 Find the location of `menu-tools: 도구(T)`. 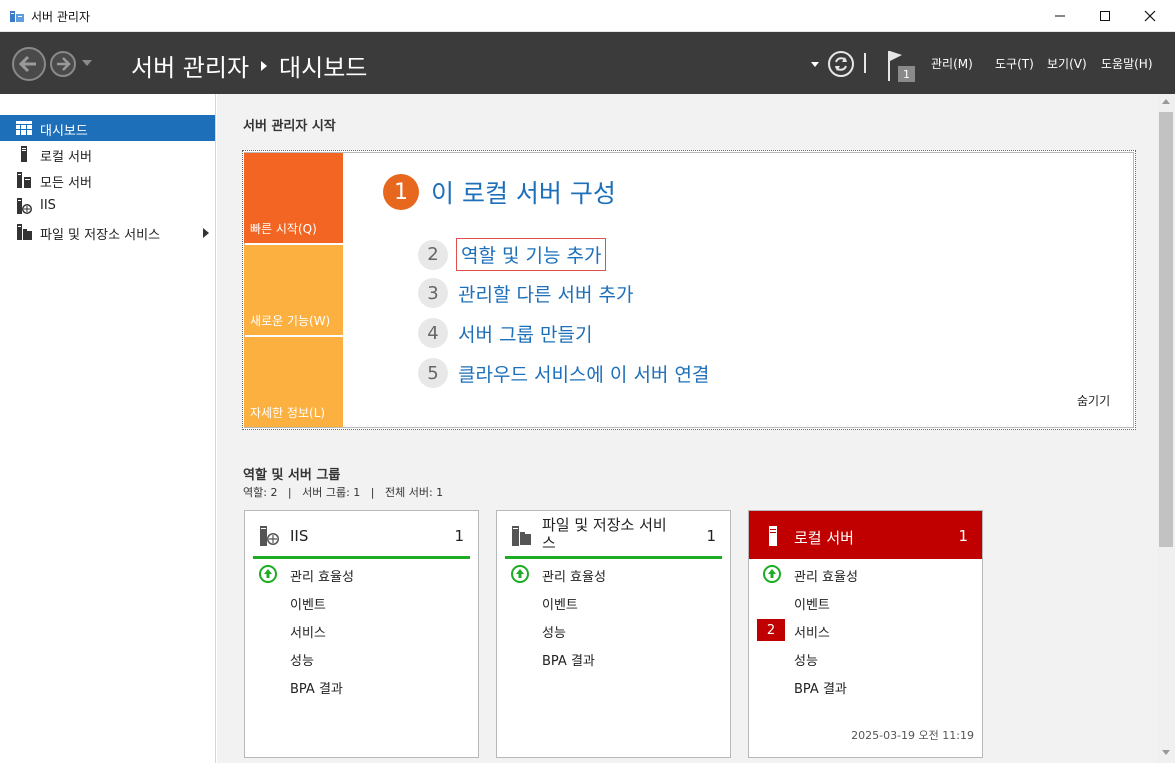

menu-tools: 도구(T) is located at coordinates (1014, 63).